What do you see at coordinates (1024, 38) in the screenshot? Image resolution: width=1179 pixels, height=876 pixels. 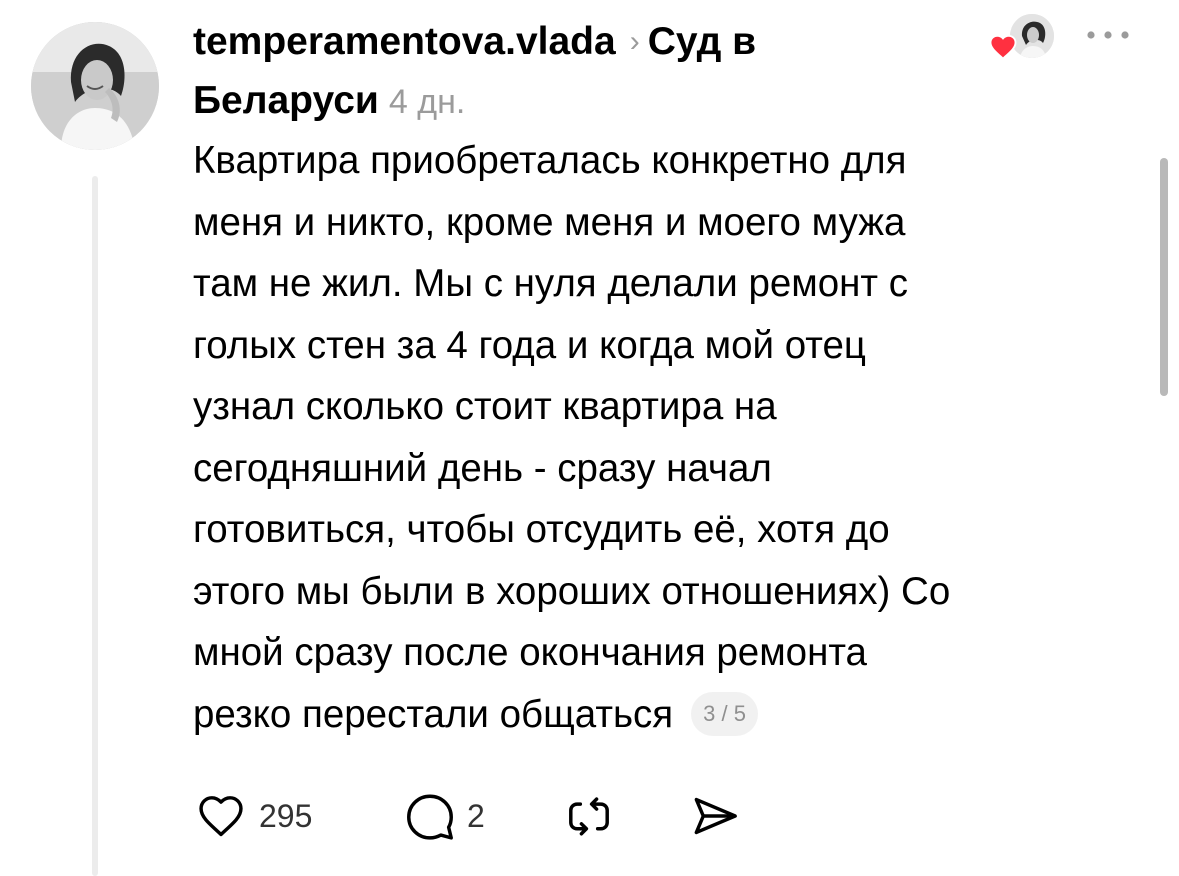 I see `reaction-indicator` at bounding box center [1024, 38].